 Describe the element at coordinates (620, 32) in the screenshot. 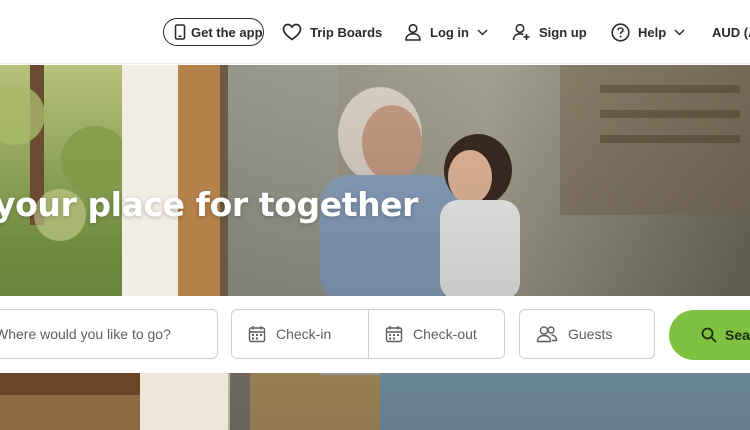

I see `question-circle-icon` at that location.